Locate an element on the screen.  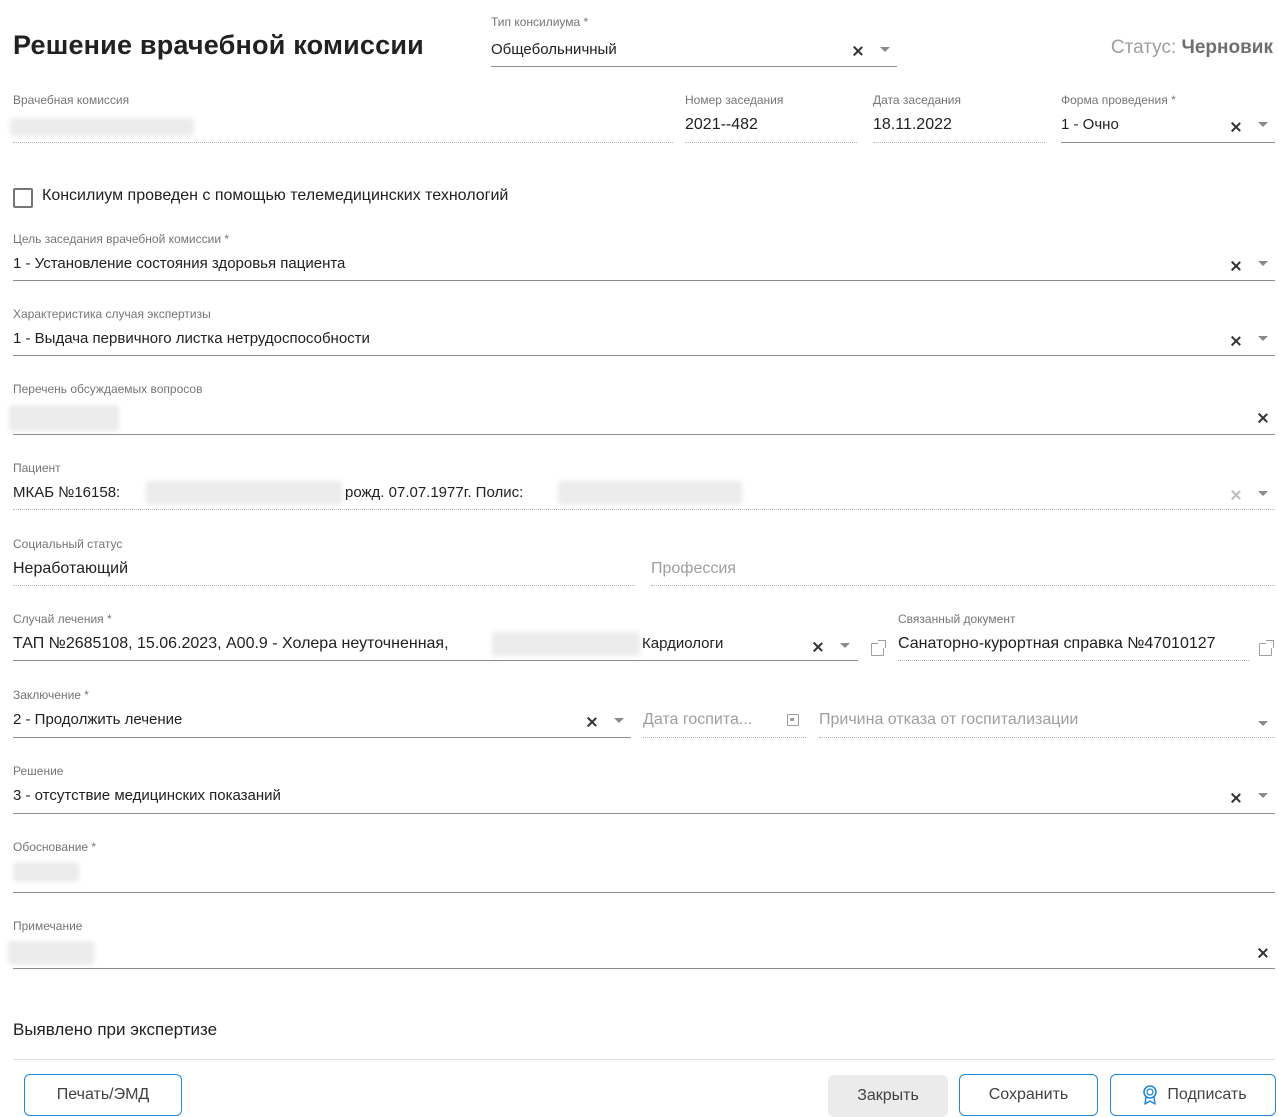
questions-label: Перечень обсуждаемых вопросов is located at coordinates (108, 389).